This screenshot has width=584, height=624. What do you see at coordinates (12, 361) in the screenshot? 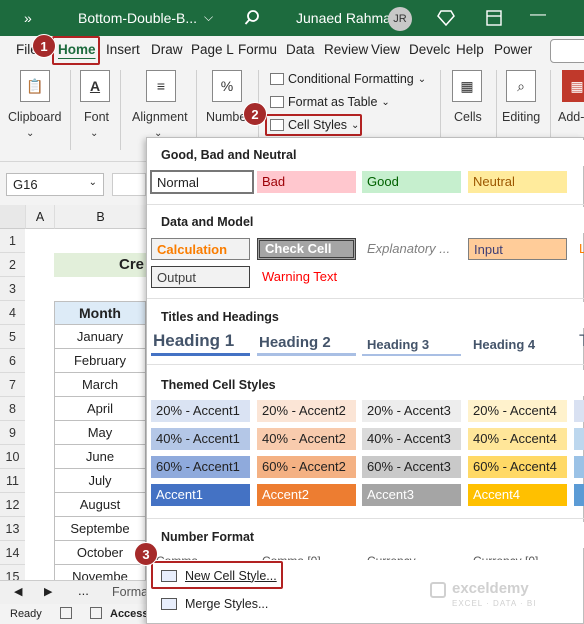
I see `row-header: 6` at bounding box center [12, 361].